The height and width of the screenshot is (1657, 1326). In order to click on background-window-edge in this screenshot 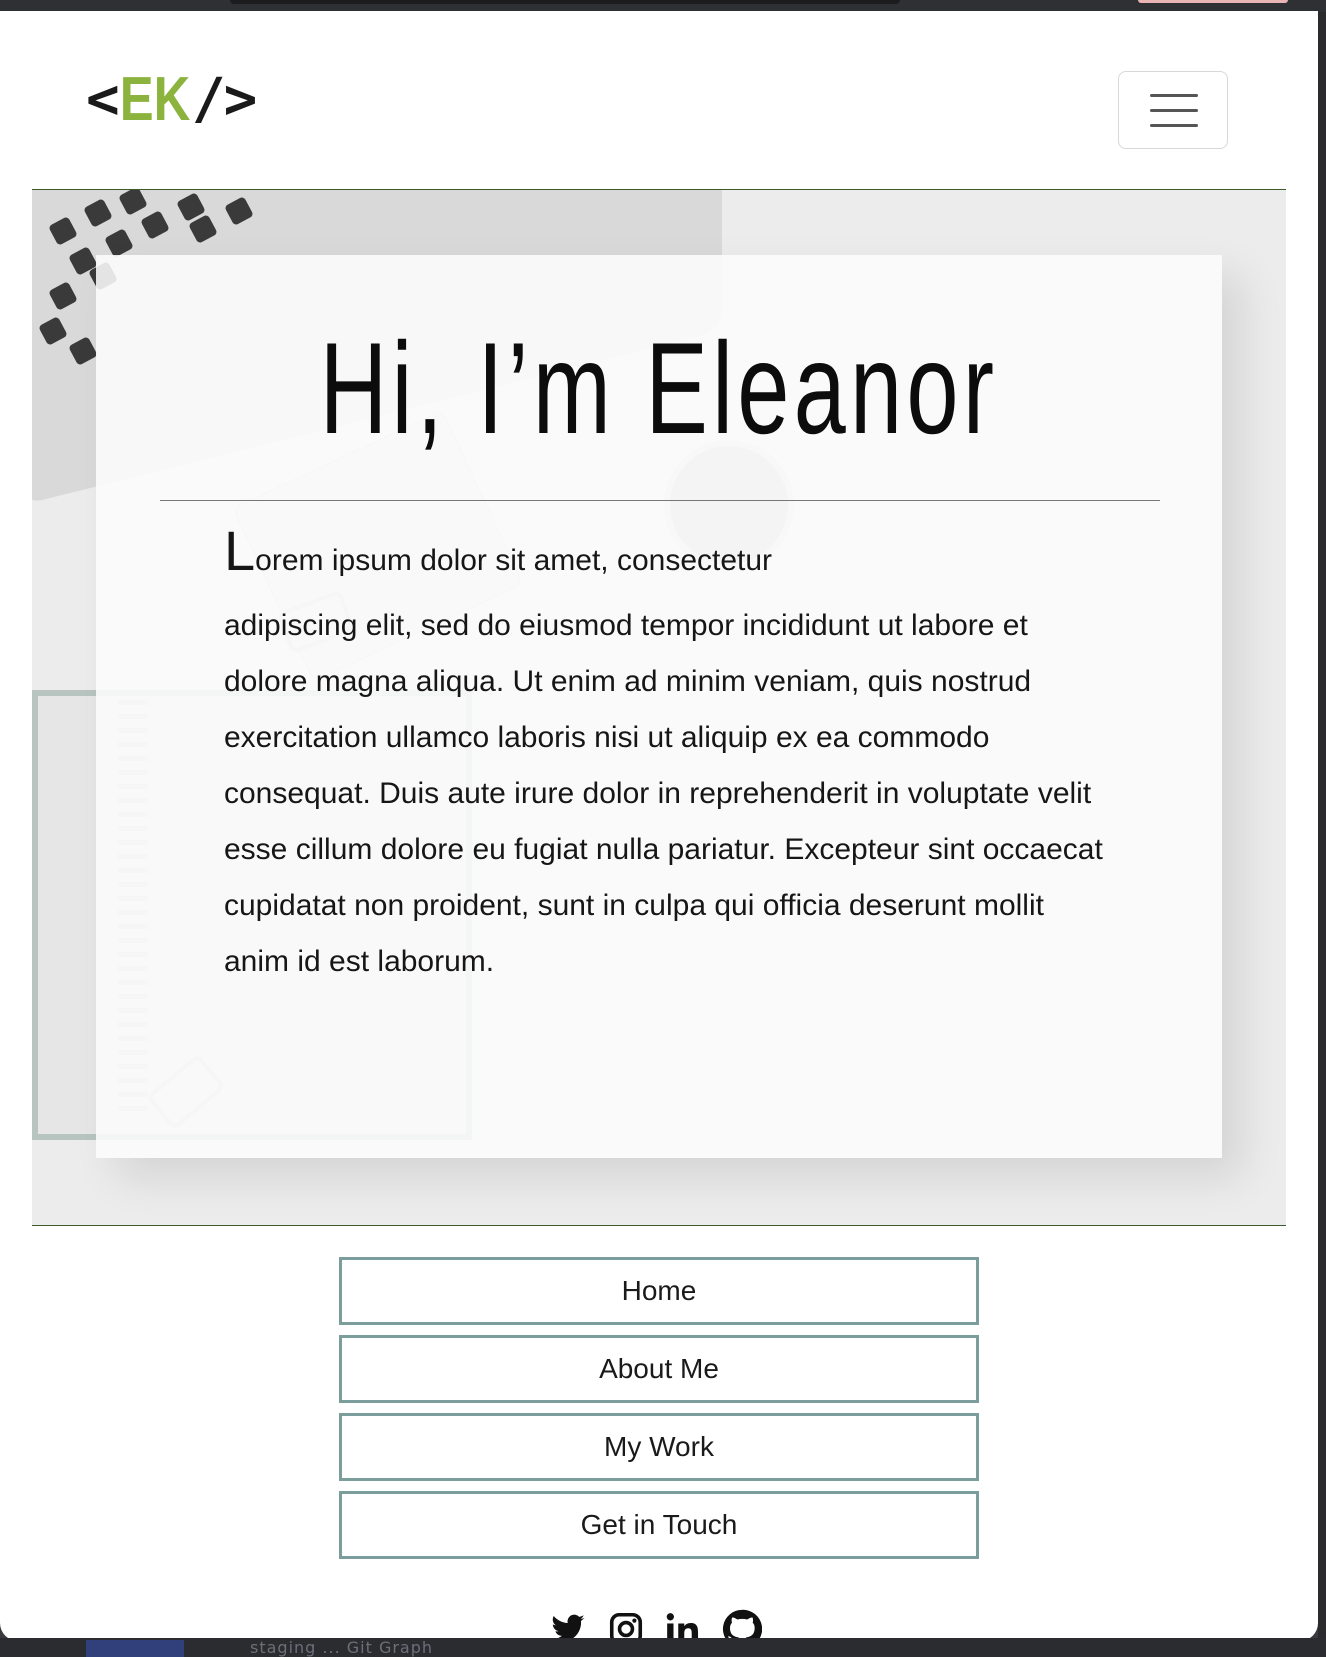, I will do `click(1322, 834)`.